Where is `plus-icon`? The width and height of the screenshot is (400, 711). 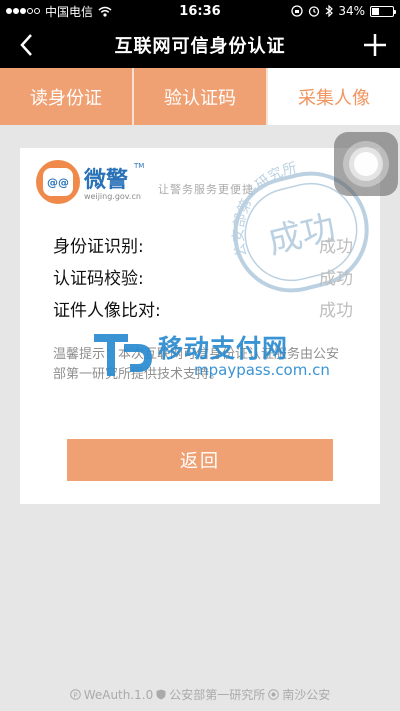
plus-icon is located at coordinates (375, 45).